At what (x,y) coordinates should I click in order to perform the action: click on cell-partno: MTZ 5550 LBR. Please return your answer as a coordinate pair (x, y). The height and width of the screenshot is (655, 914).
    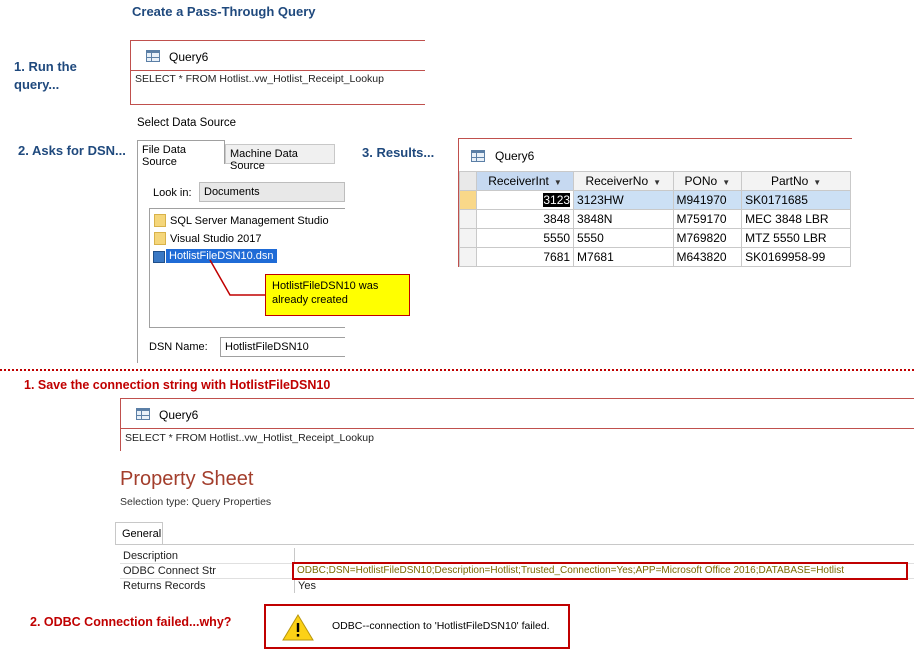
    Looking at the image, I should click on (796, 238).